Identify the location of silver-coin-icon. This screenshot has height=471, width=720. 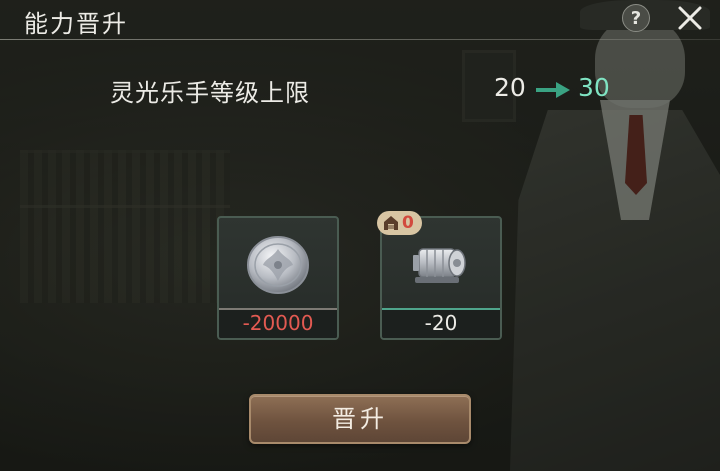
(278, 265).